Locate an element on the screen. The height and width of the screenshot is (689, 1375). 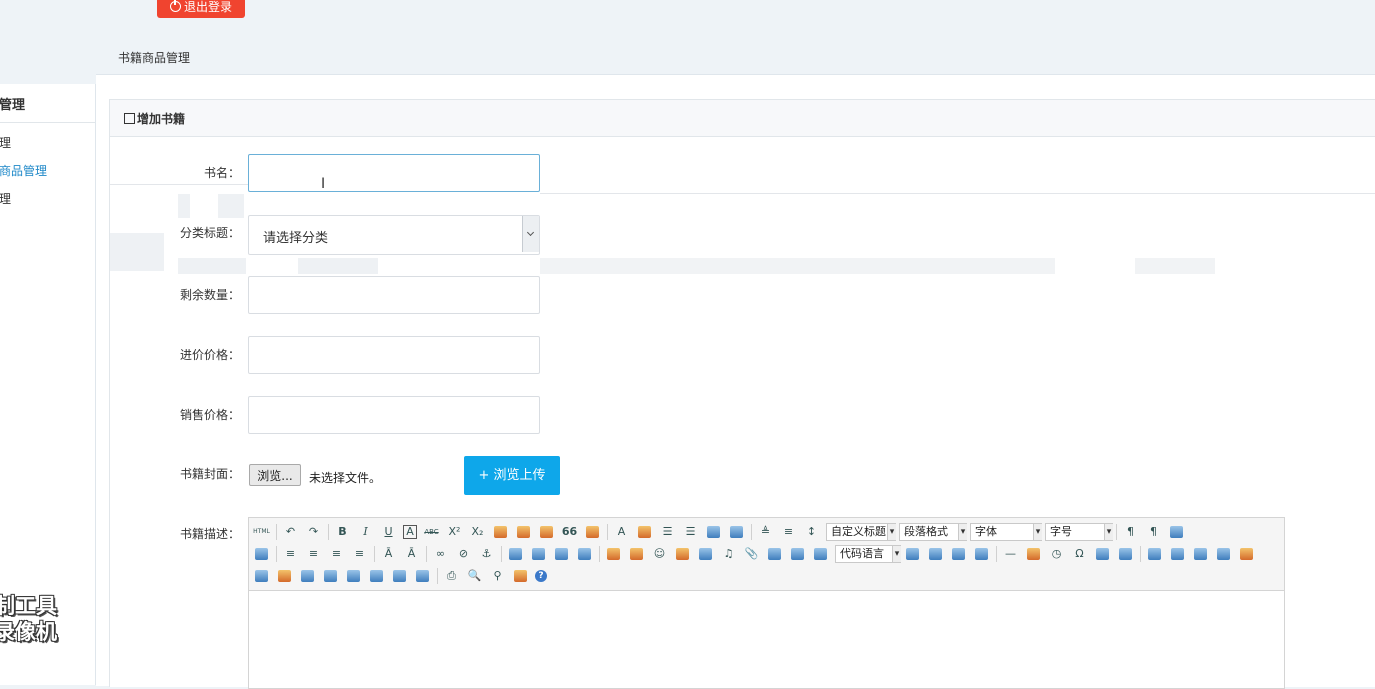
merge-down-icon is located at coordinates (353, 576).